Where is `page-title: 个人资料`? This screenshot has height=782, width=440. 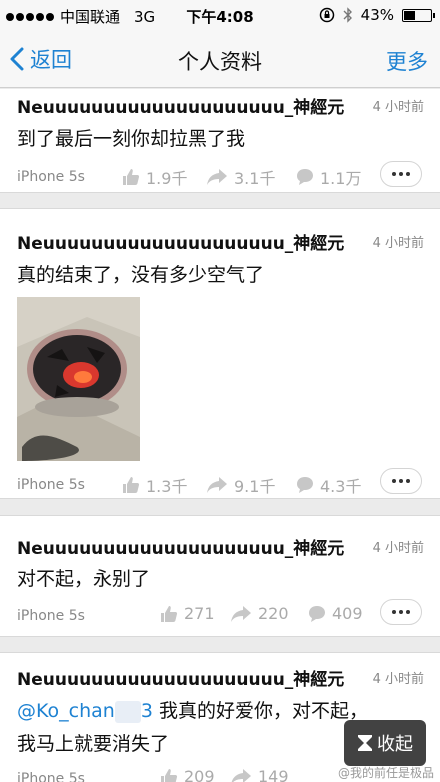 page-title: 个人资料 is located at coordinates (220, 62).